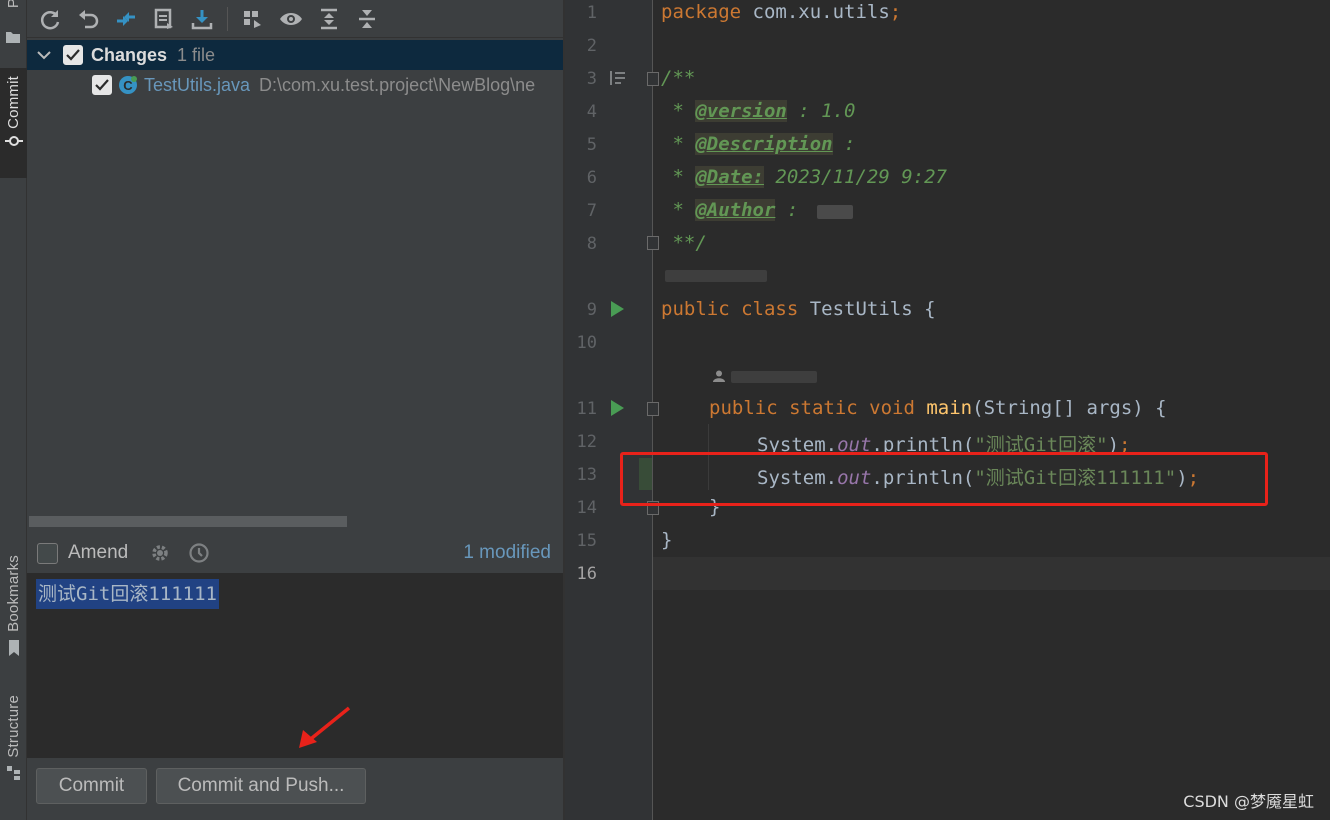 This screenshot has height=820, width=1330. Describe the element at coordinates (47, 553) in the screenshot. I see `amend-checkbox` at that location.